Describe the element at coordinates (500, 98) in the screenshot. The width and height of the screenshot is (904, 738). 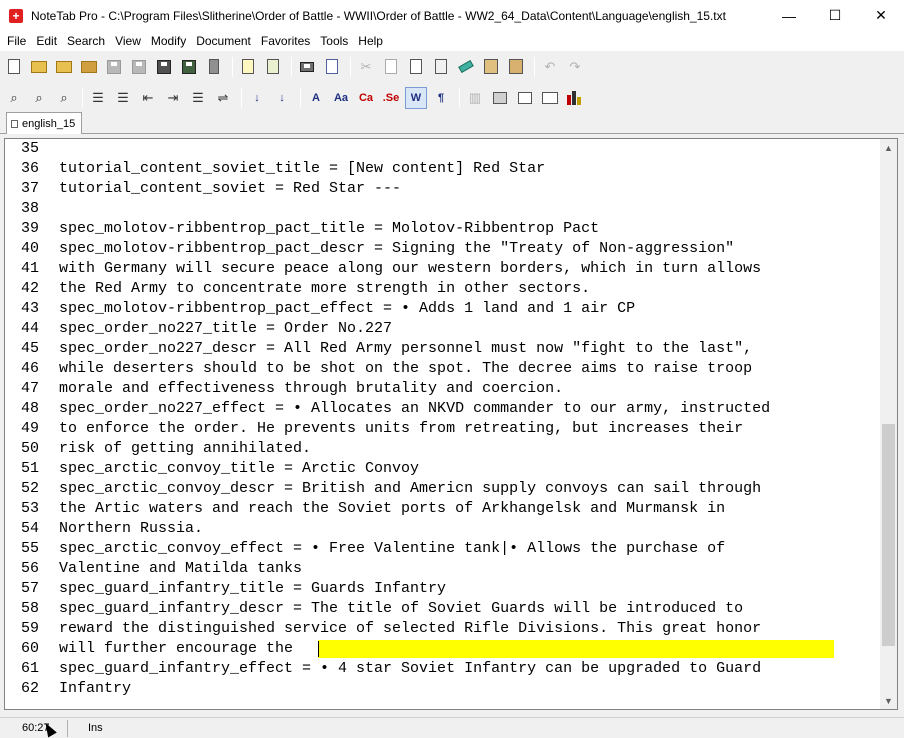
I see `outline-icon` at that location.